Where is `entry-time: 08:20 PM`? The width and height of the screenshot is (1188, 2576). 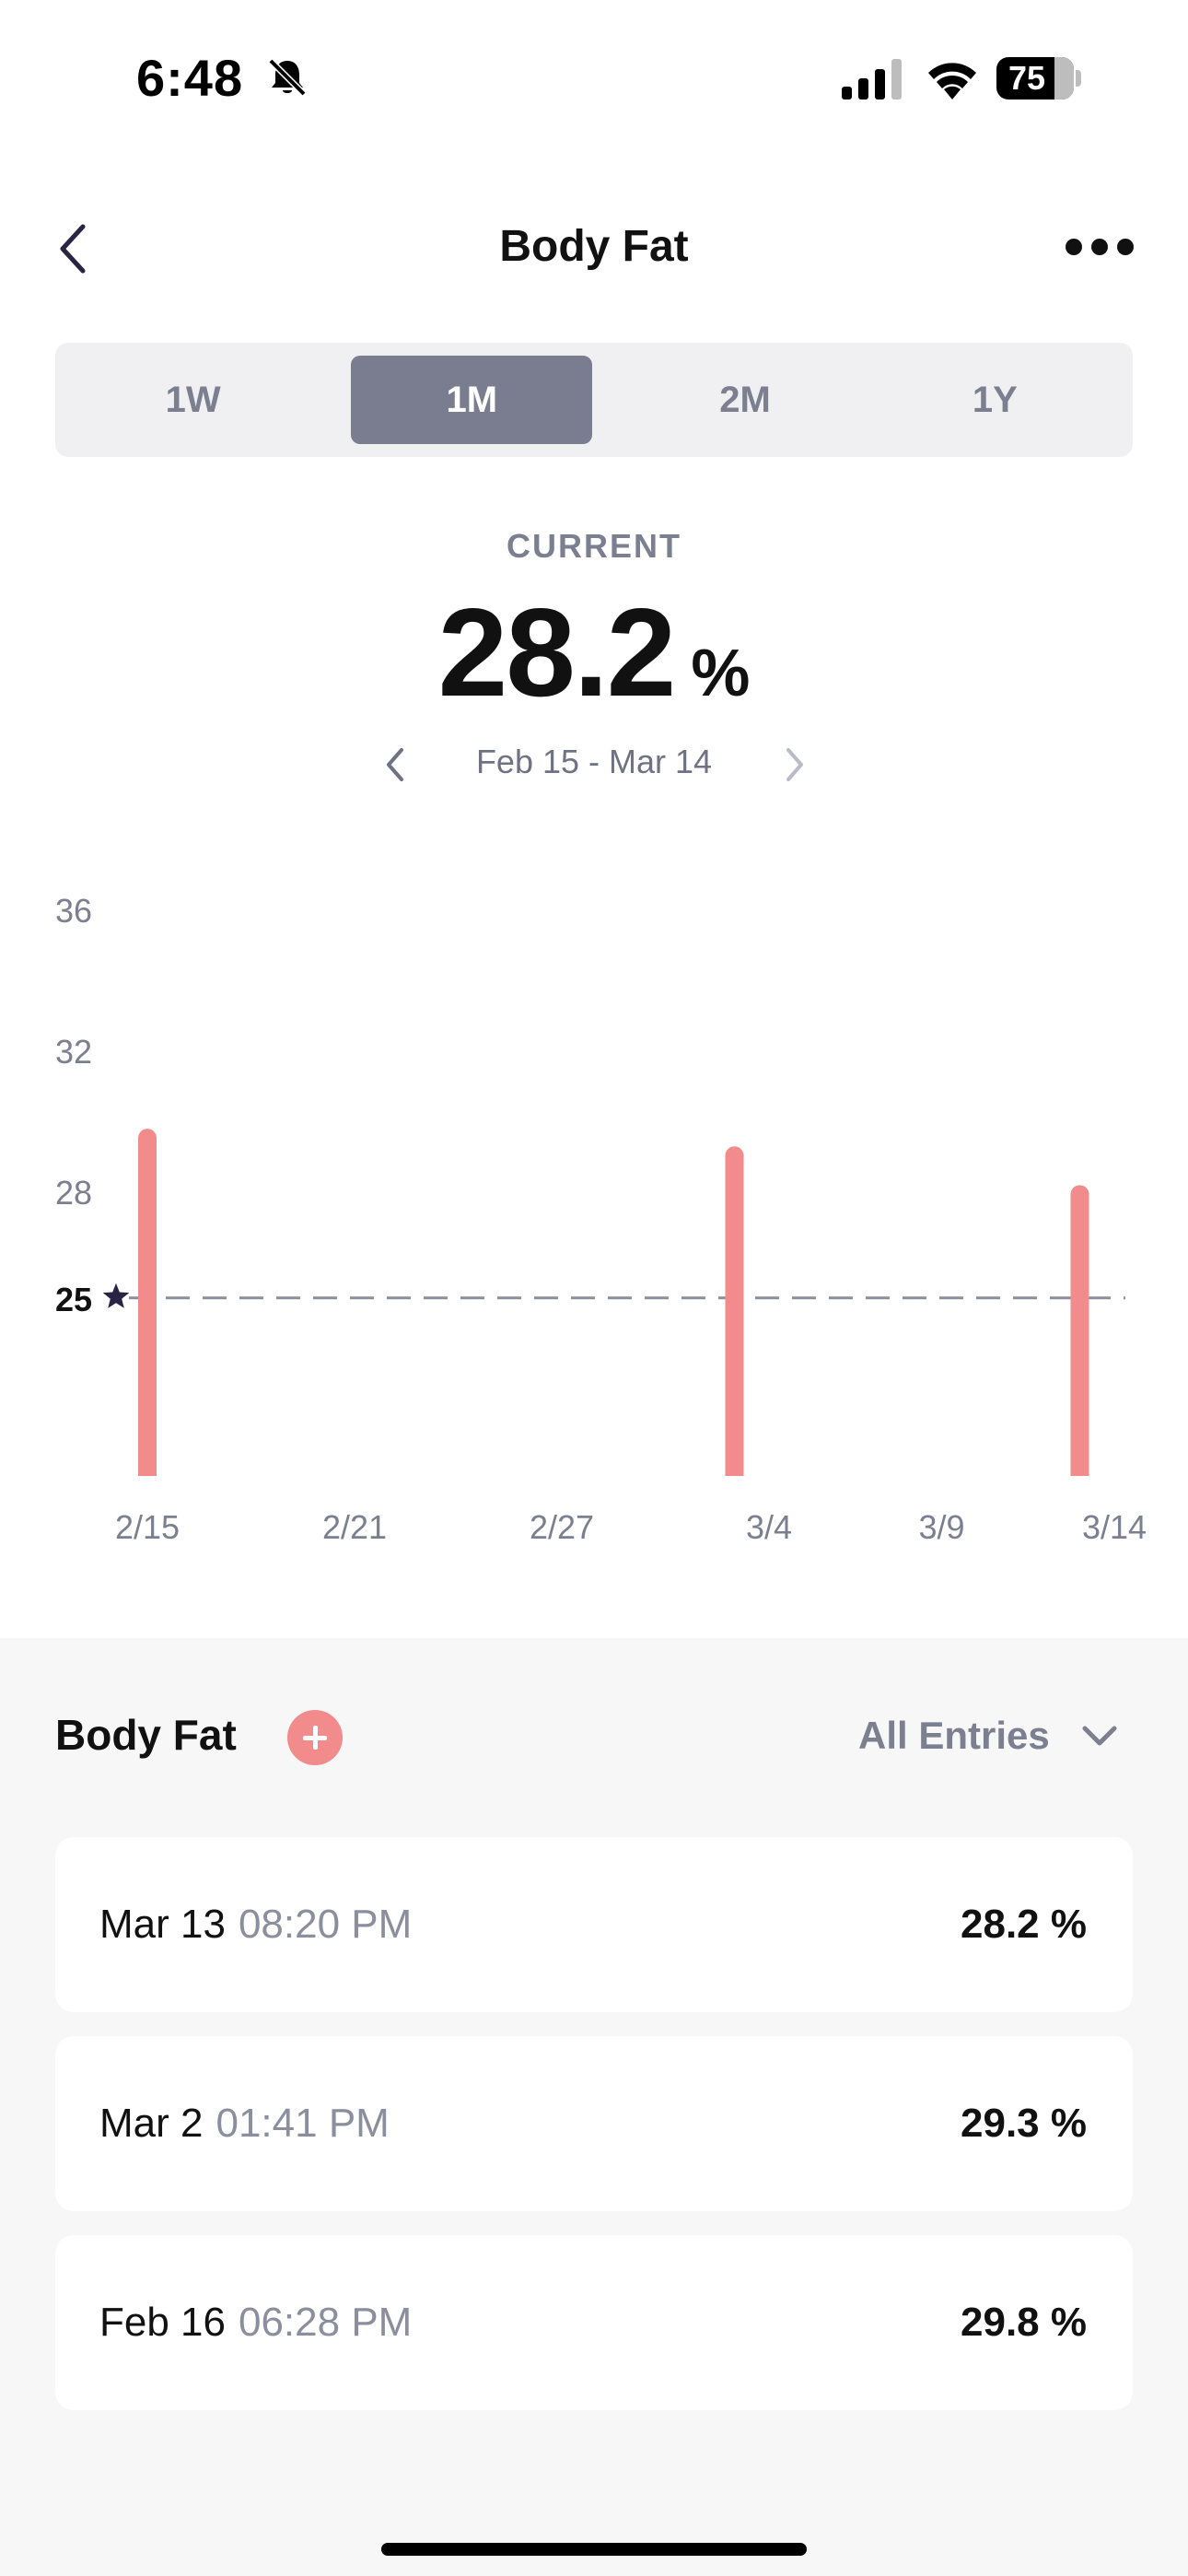
entry-time: 08:20 PM is located at coordinates (325, 1924).